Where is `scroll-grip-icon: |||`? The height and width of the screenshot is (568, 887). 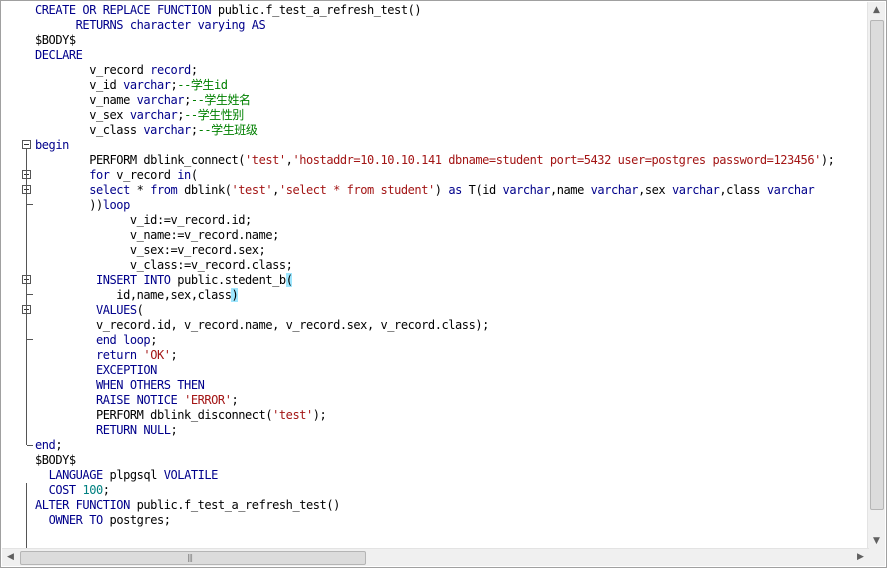 scroll-grip-icon: ||| is located at coordinates (190, 557).